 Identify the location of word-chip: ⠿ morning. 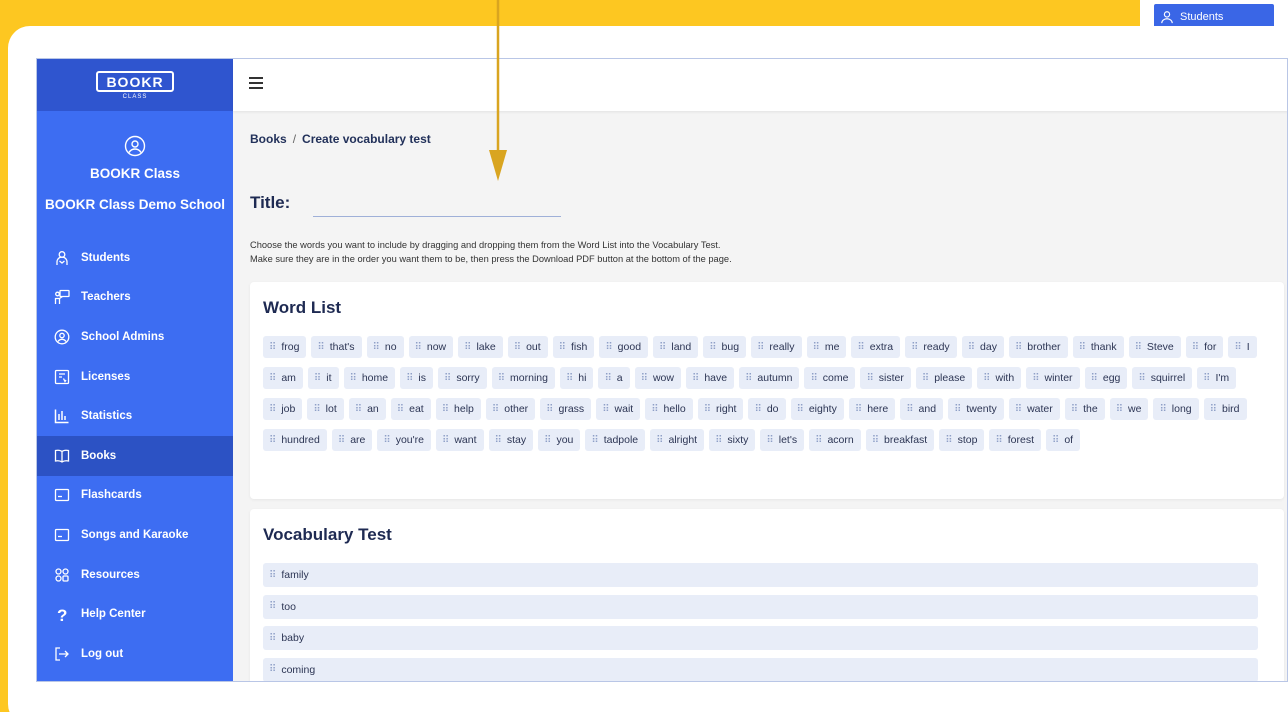
(523, 378).